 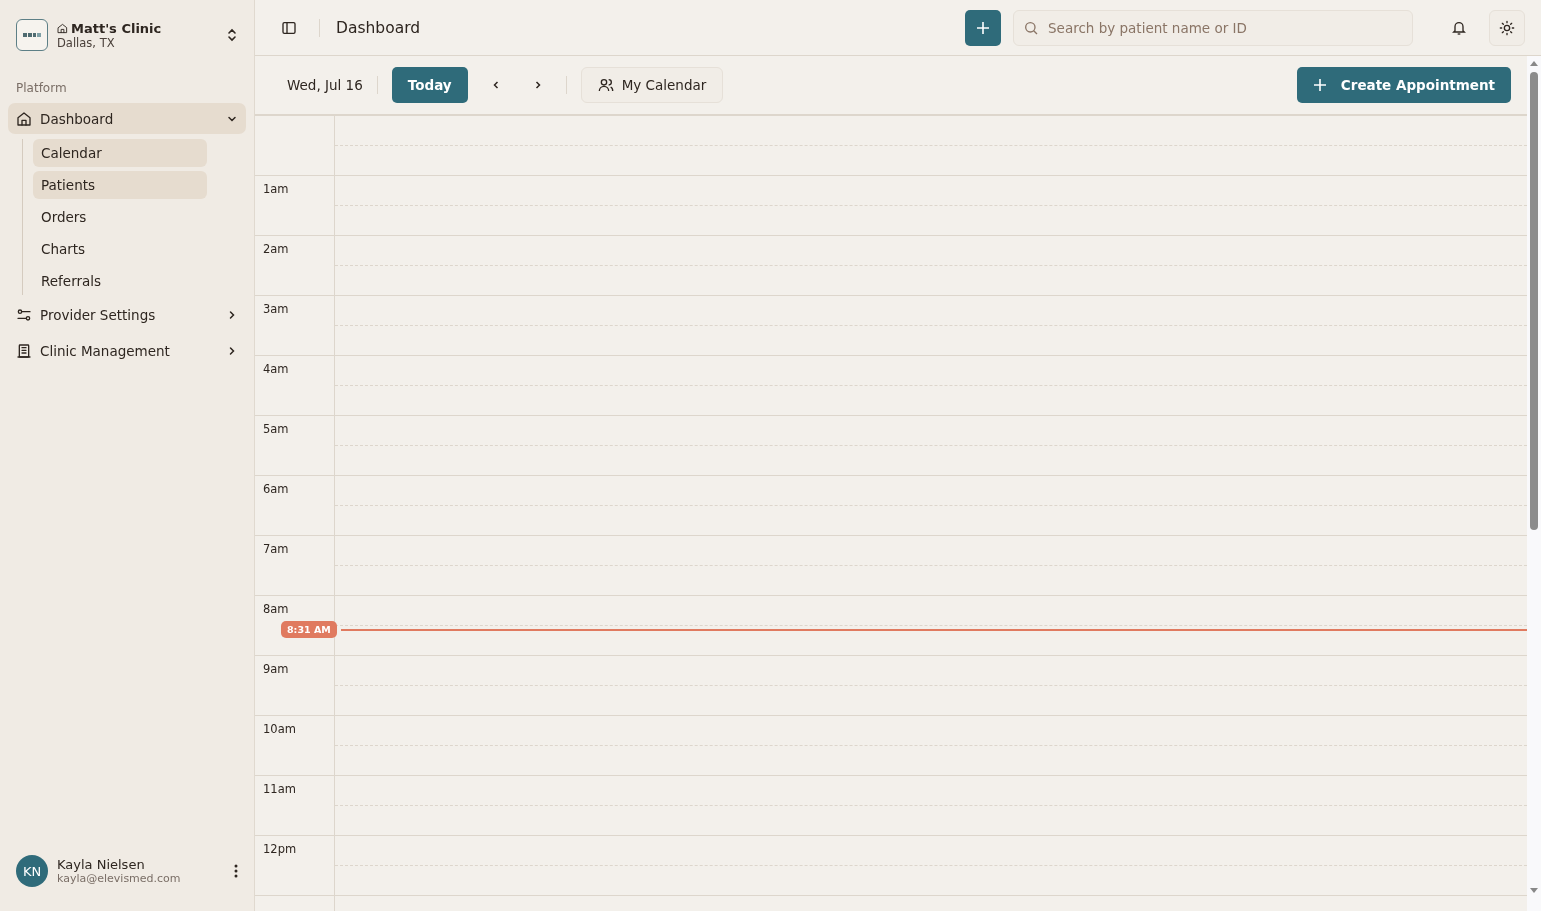 What do you see at coordinates (127, 314) in the screenshot?
I see `nav-item: Provider Settings` at bounding box center [127, 314].